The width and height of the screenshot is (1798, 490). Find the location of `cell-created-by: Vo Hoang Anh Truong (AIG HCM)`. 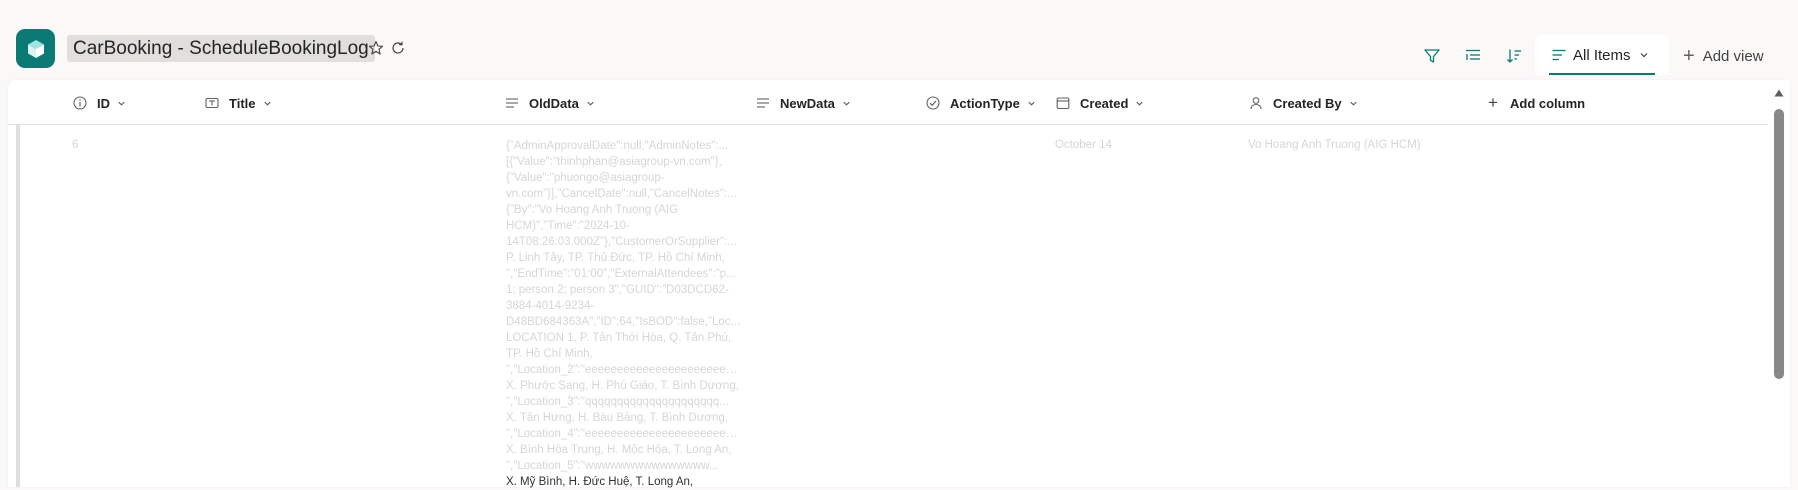

cell-created-by: Vo Hoang Anh Truong (AIG HCM) is located at coordinates (1334, 145).